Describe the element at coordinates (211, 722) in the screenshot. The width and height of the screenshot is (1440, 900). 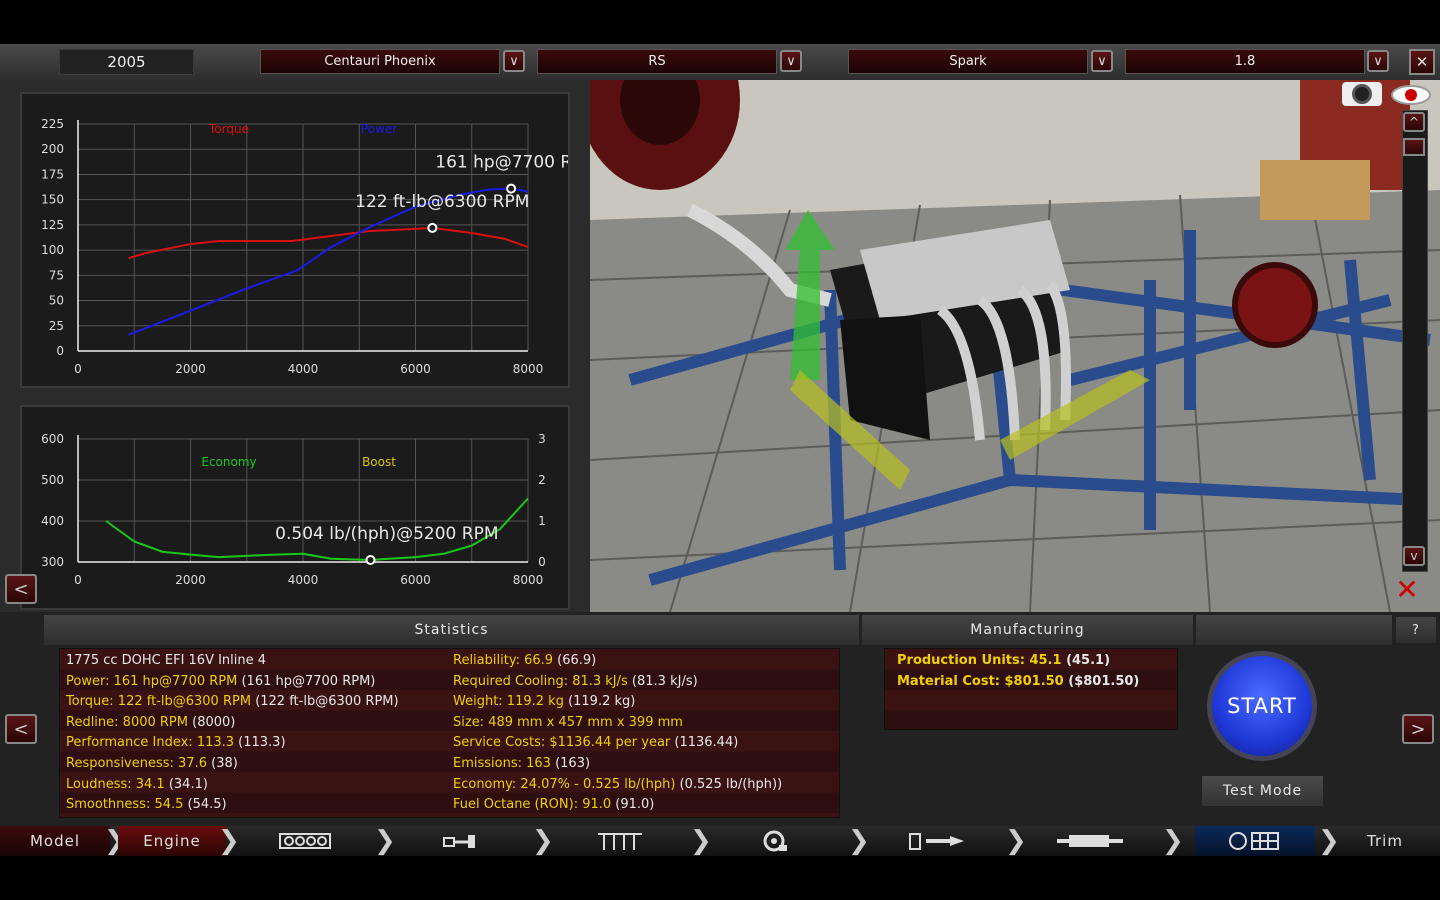
I see `stat-left-value: (8000)` at that location.